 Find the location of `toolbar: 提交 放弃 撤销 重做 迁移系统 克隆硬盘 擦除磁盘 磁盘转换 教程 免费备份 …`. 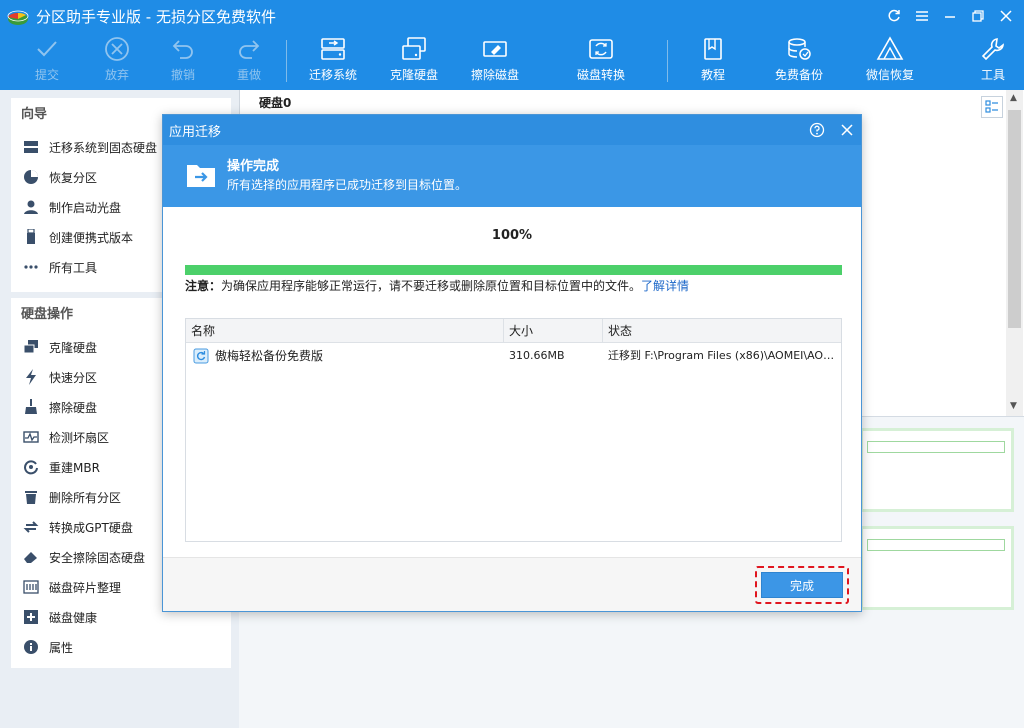

toolbar: 提交 放弃 撤销 重做 迁移系统 克隆硬盘 擦除磁盘 磁盘转换 教程 免费备份 … is located at coordinates (512, 61).